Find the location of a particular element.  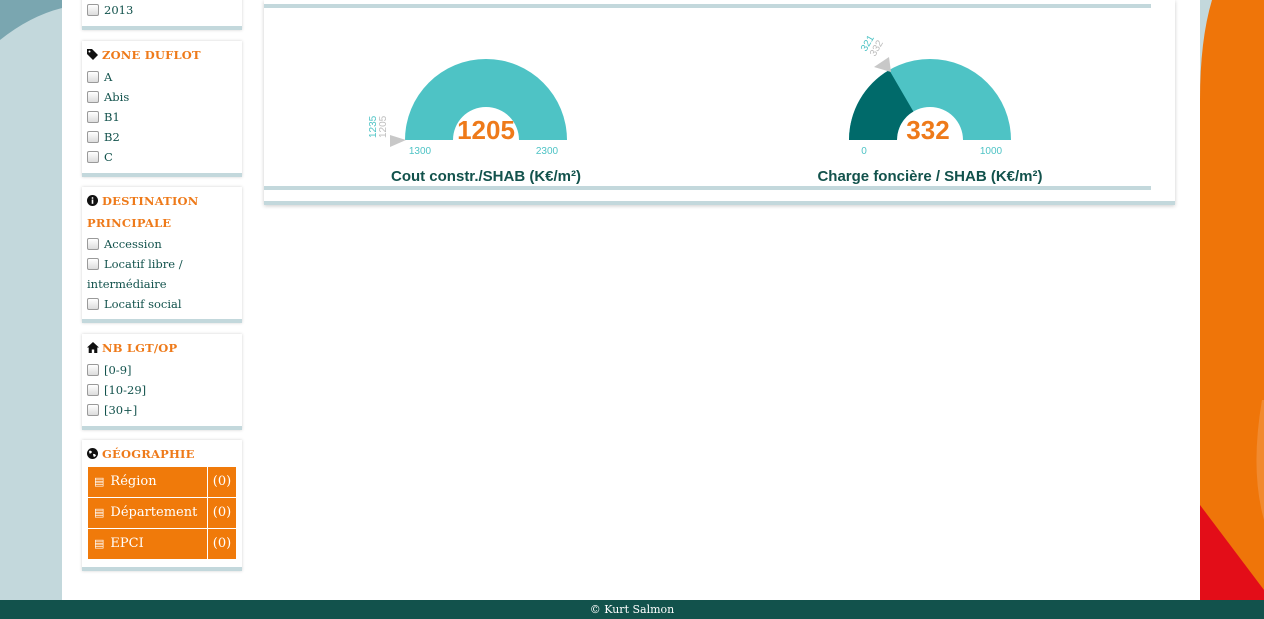

destination-title: DESTINATION PRINCIPALE is located at coordinates (147, 210).